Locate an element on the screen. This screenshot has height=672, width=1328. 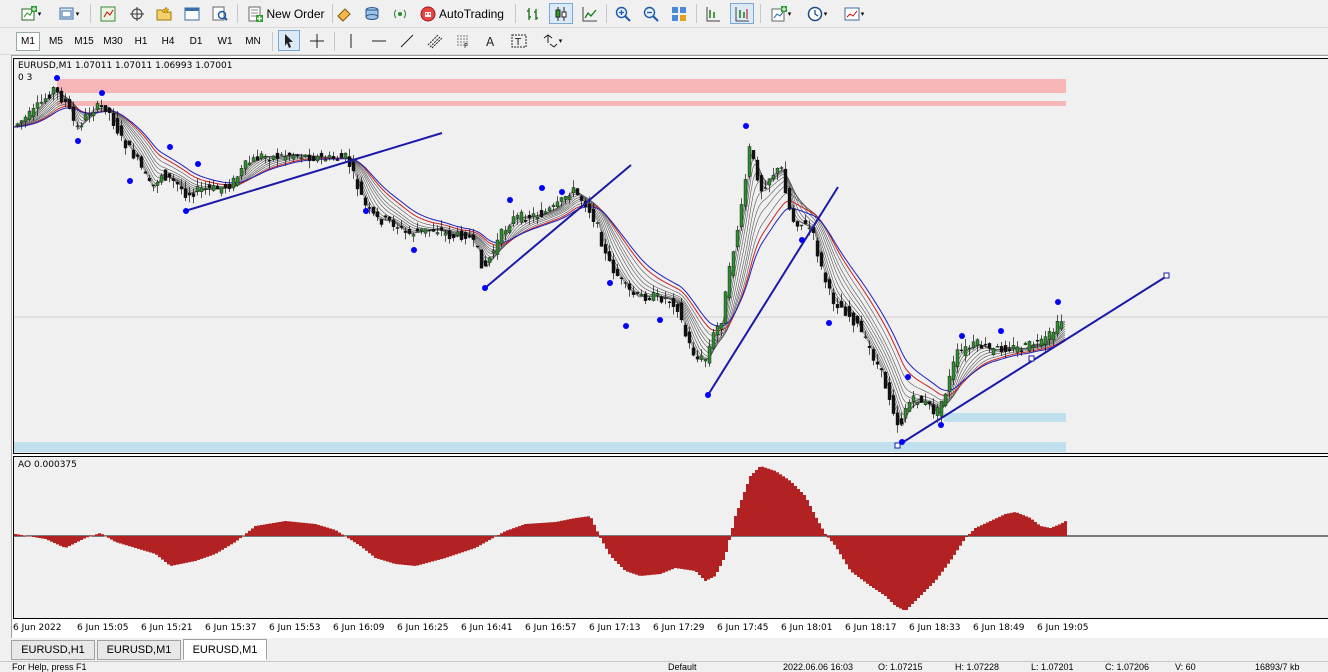
time-tick-label: 6 Jun 16:41 is located at coordinates (487, 628).